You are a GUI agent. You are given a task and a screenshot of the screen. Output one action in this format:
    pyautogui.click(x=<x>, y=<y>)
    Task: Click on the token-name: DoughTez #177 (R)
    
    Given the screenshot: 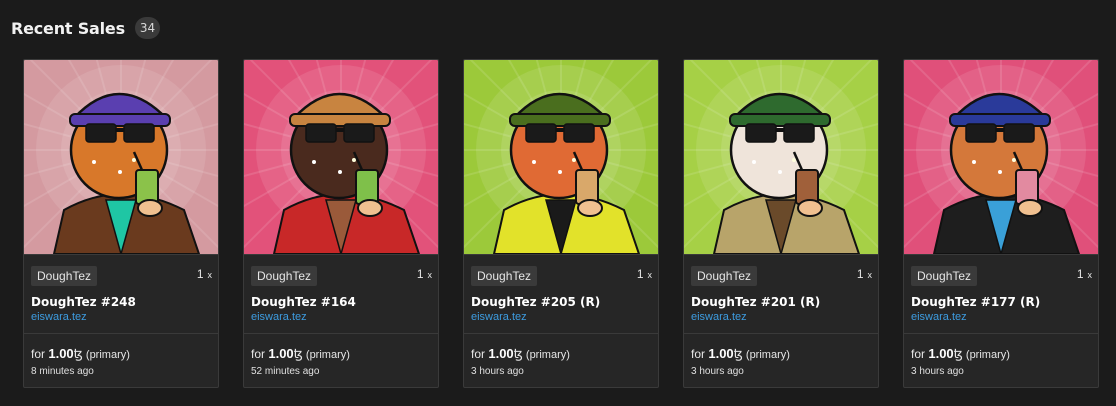 What is the action you would take?
    pyautogui.click(x=975, y=302)
    